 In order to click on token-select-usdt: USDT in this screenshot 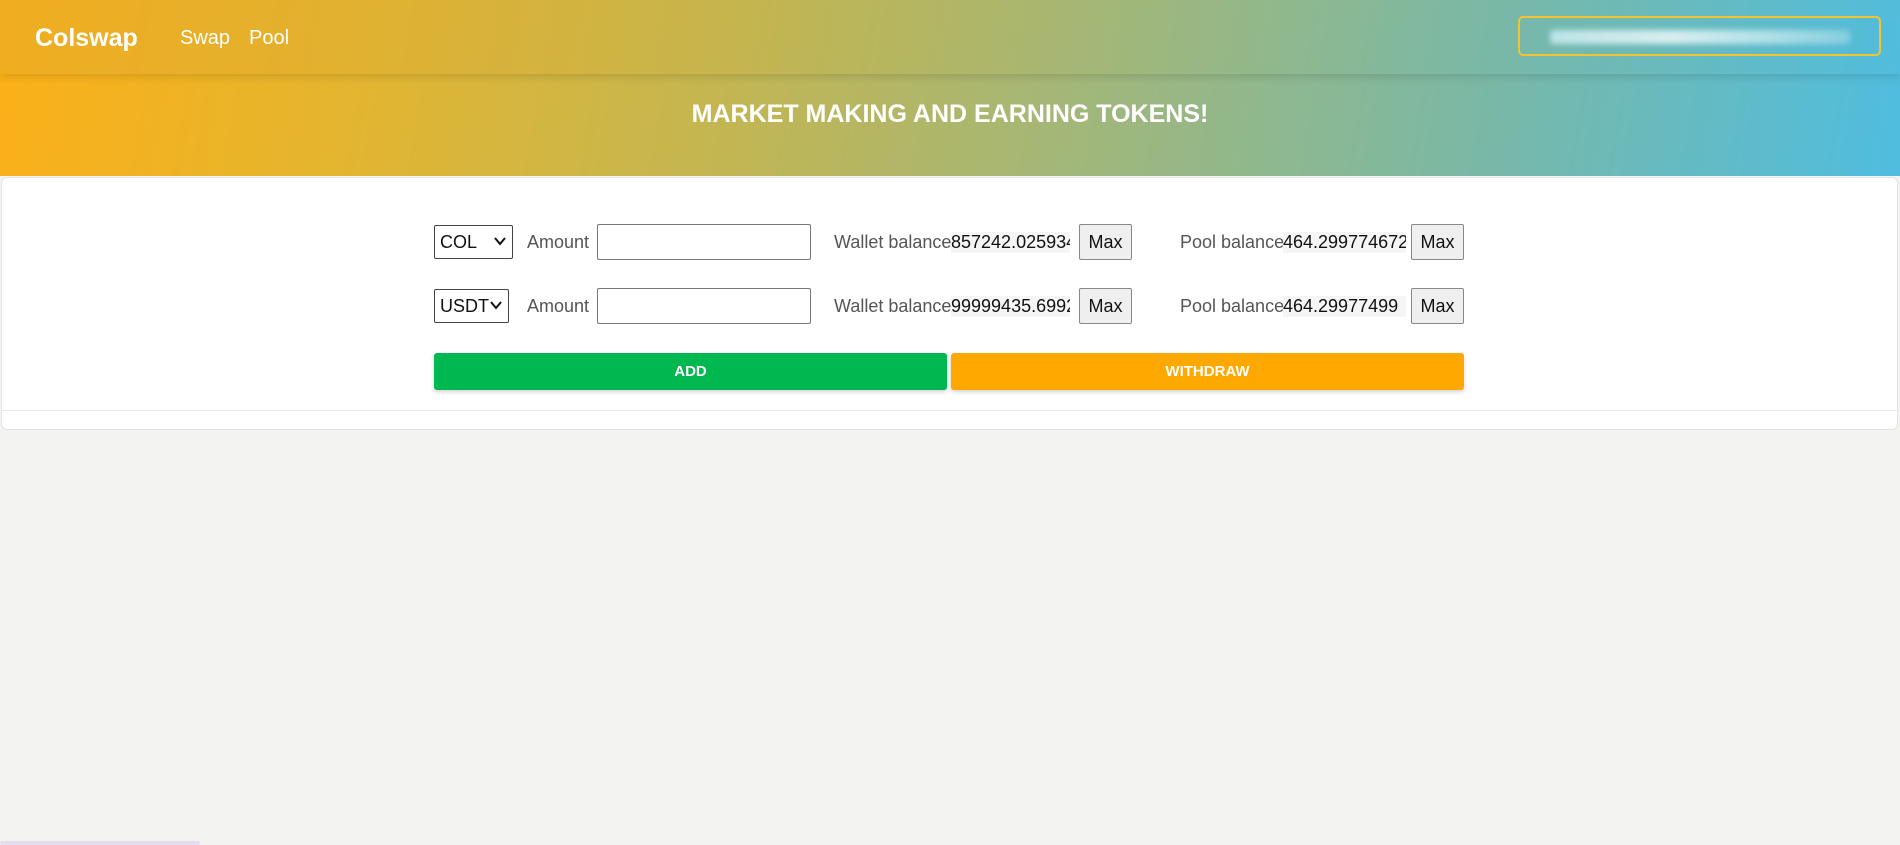, I will do `click(471, 306)`.